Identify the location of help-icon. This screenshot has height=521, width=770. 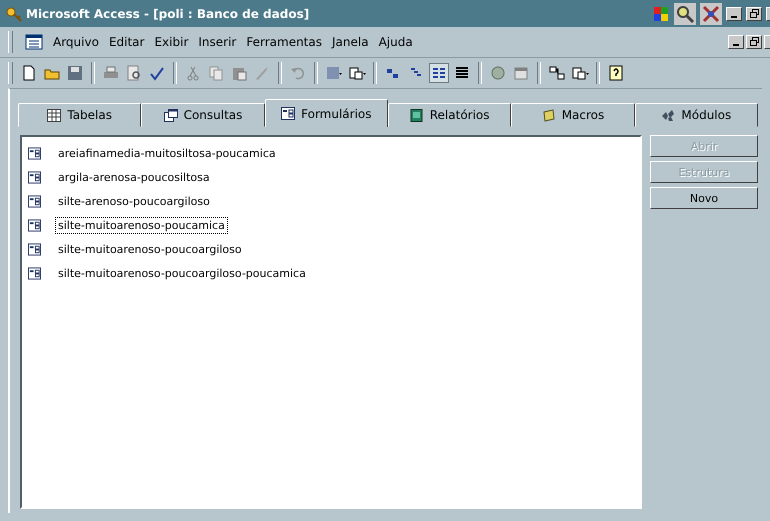
(616, 73).